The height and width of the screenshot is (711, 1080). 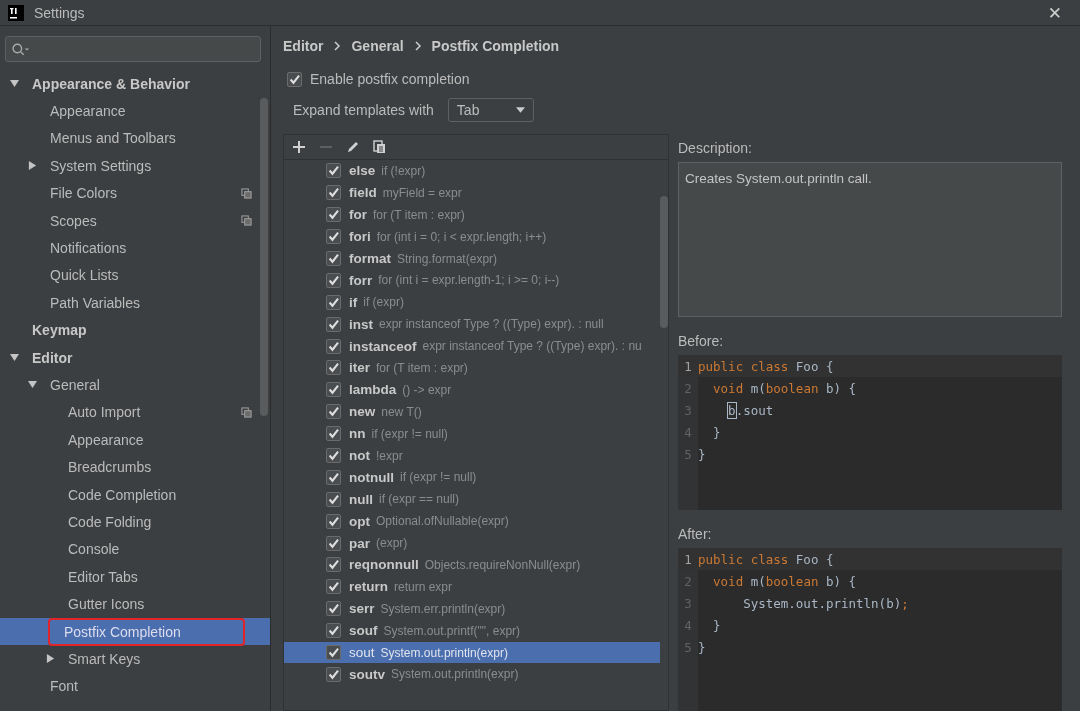 I want to click on description-text: Creates System.out.println call., so click(x=778, y=178).